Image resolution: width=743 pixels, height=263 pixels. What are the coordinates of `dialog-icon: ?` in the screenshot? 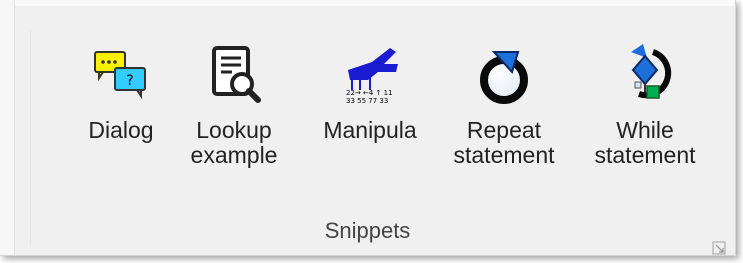 It's located at (120, 75).